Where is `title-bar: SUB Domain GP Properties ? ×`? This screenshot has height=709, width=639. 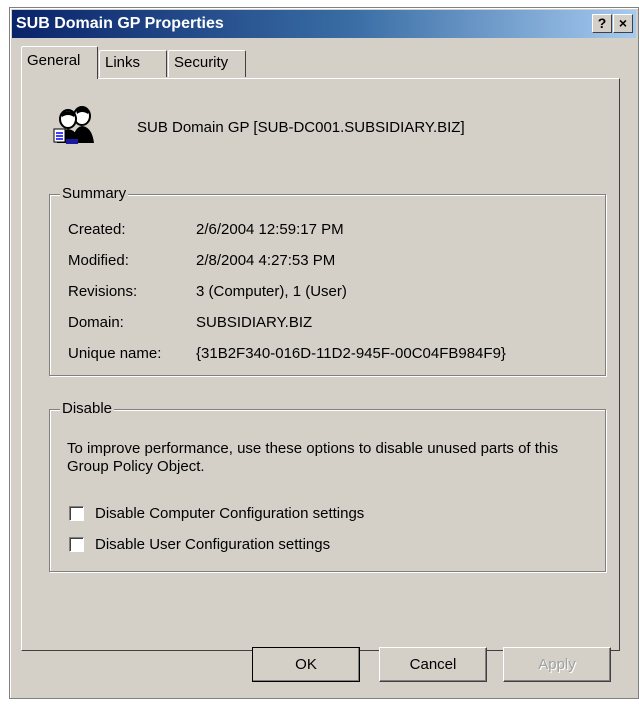
title-bar: SUB Domain GP Properties ? × is located at coordinates (324, 24).